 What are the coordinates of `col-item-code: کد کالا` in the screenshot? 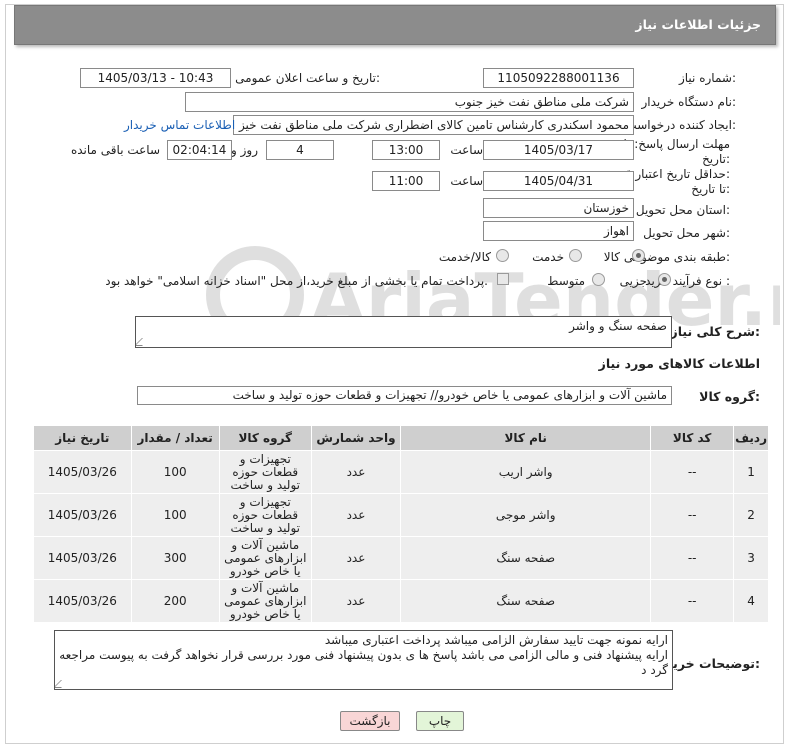 It's located at (692, 438).